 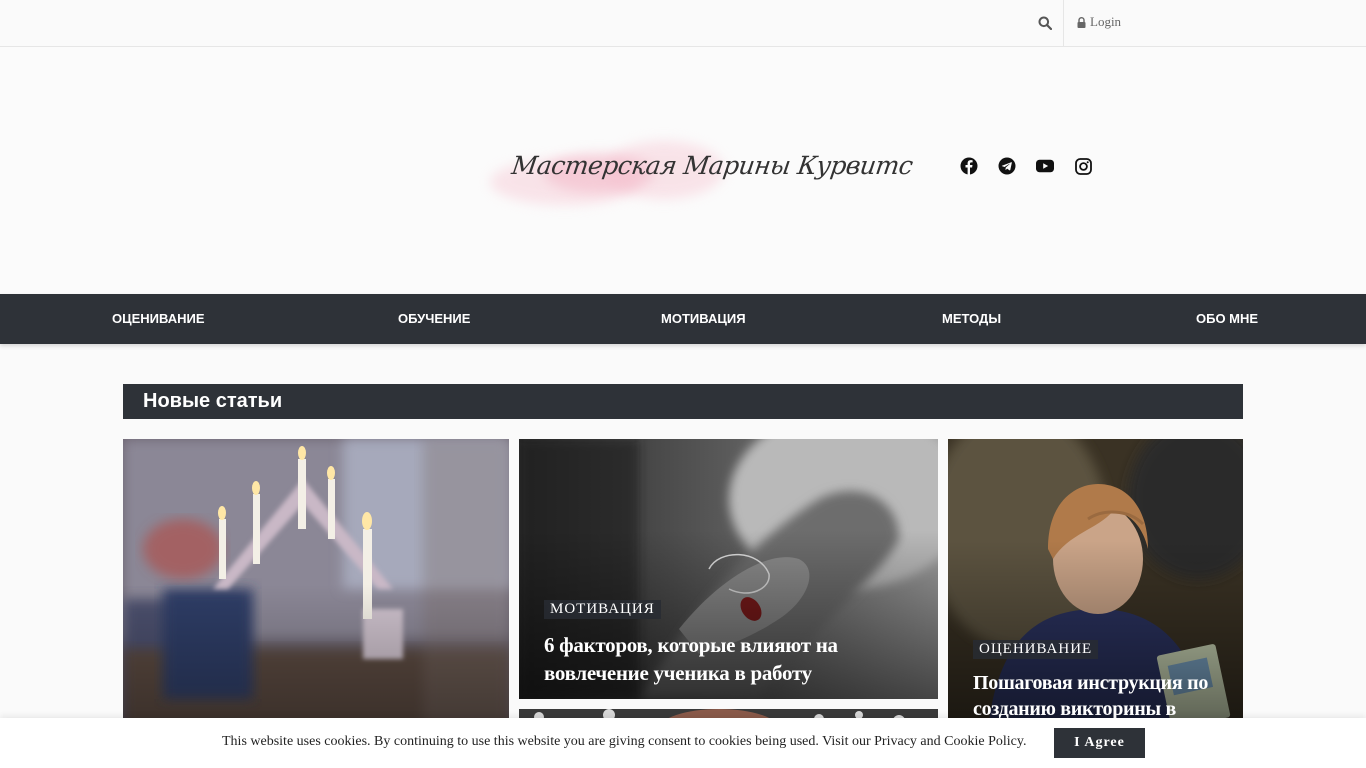 I want to click on telegram-link, so click(x=1007, y=166).